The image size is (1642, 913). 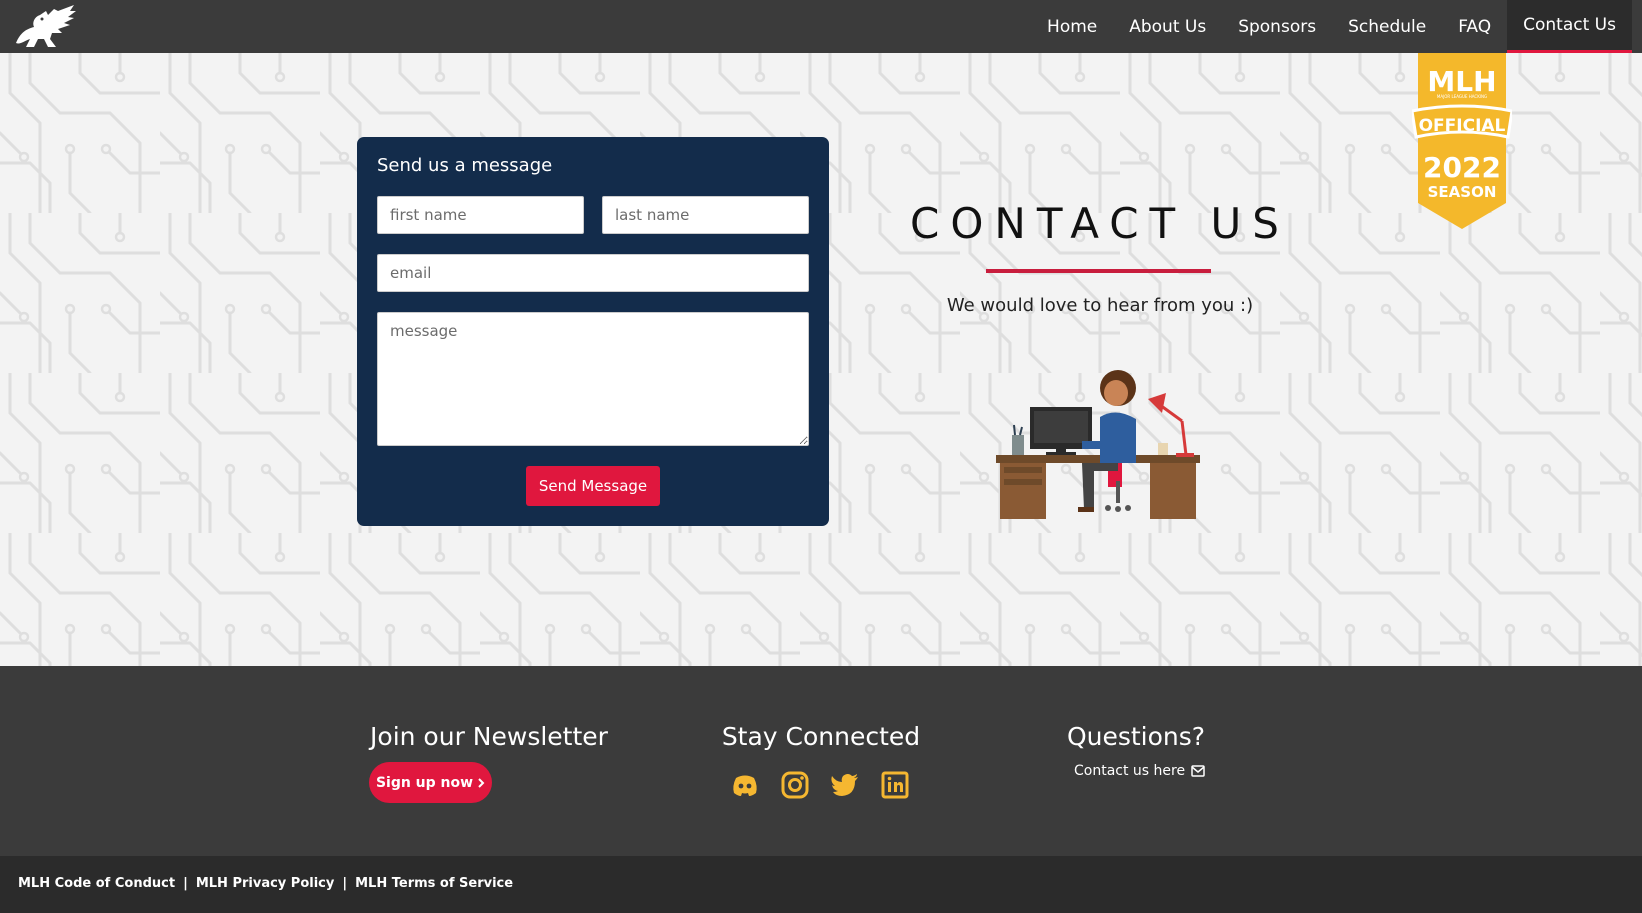 I want to click on nav-sponsors: Sponsors, so click(x=1277, y=26).